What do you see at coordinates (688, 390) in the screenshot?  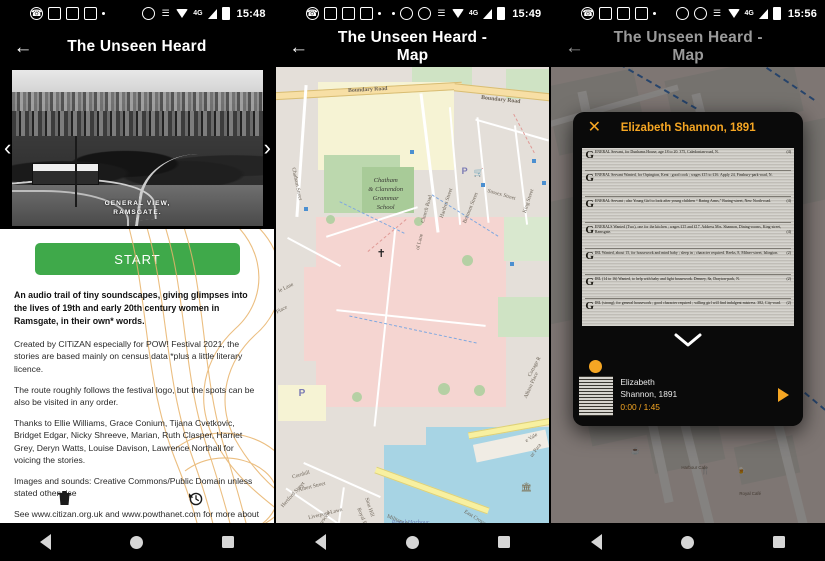 I see `audio-player: Elizabeth Shannon, 1891 0:00 / 1:45` at bounding box center [688, 390].